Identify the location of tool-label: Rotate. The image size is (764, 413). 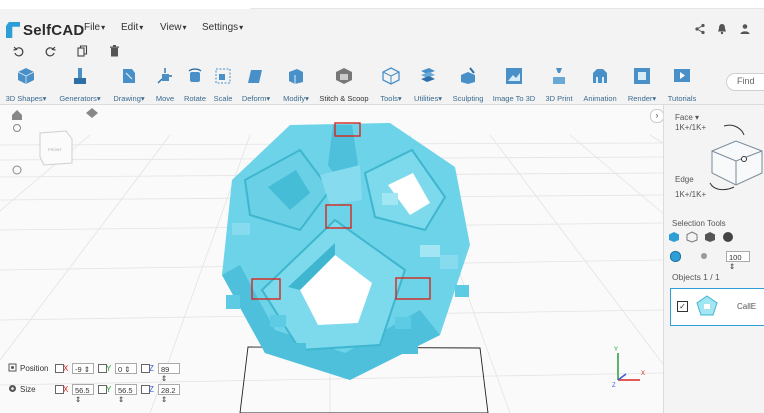
(195, 98).